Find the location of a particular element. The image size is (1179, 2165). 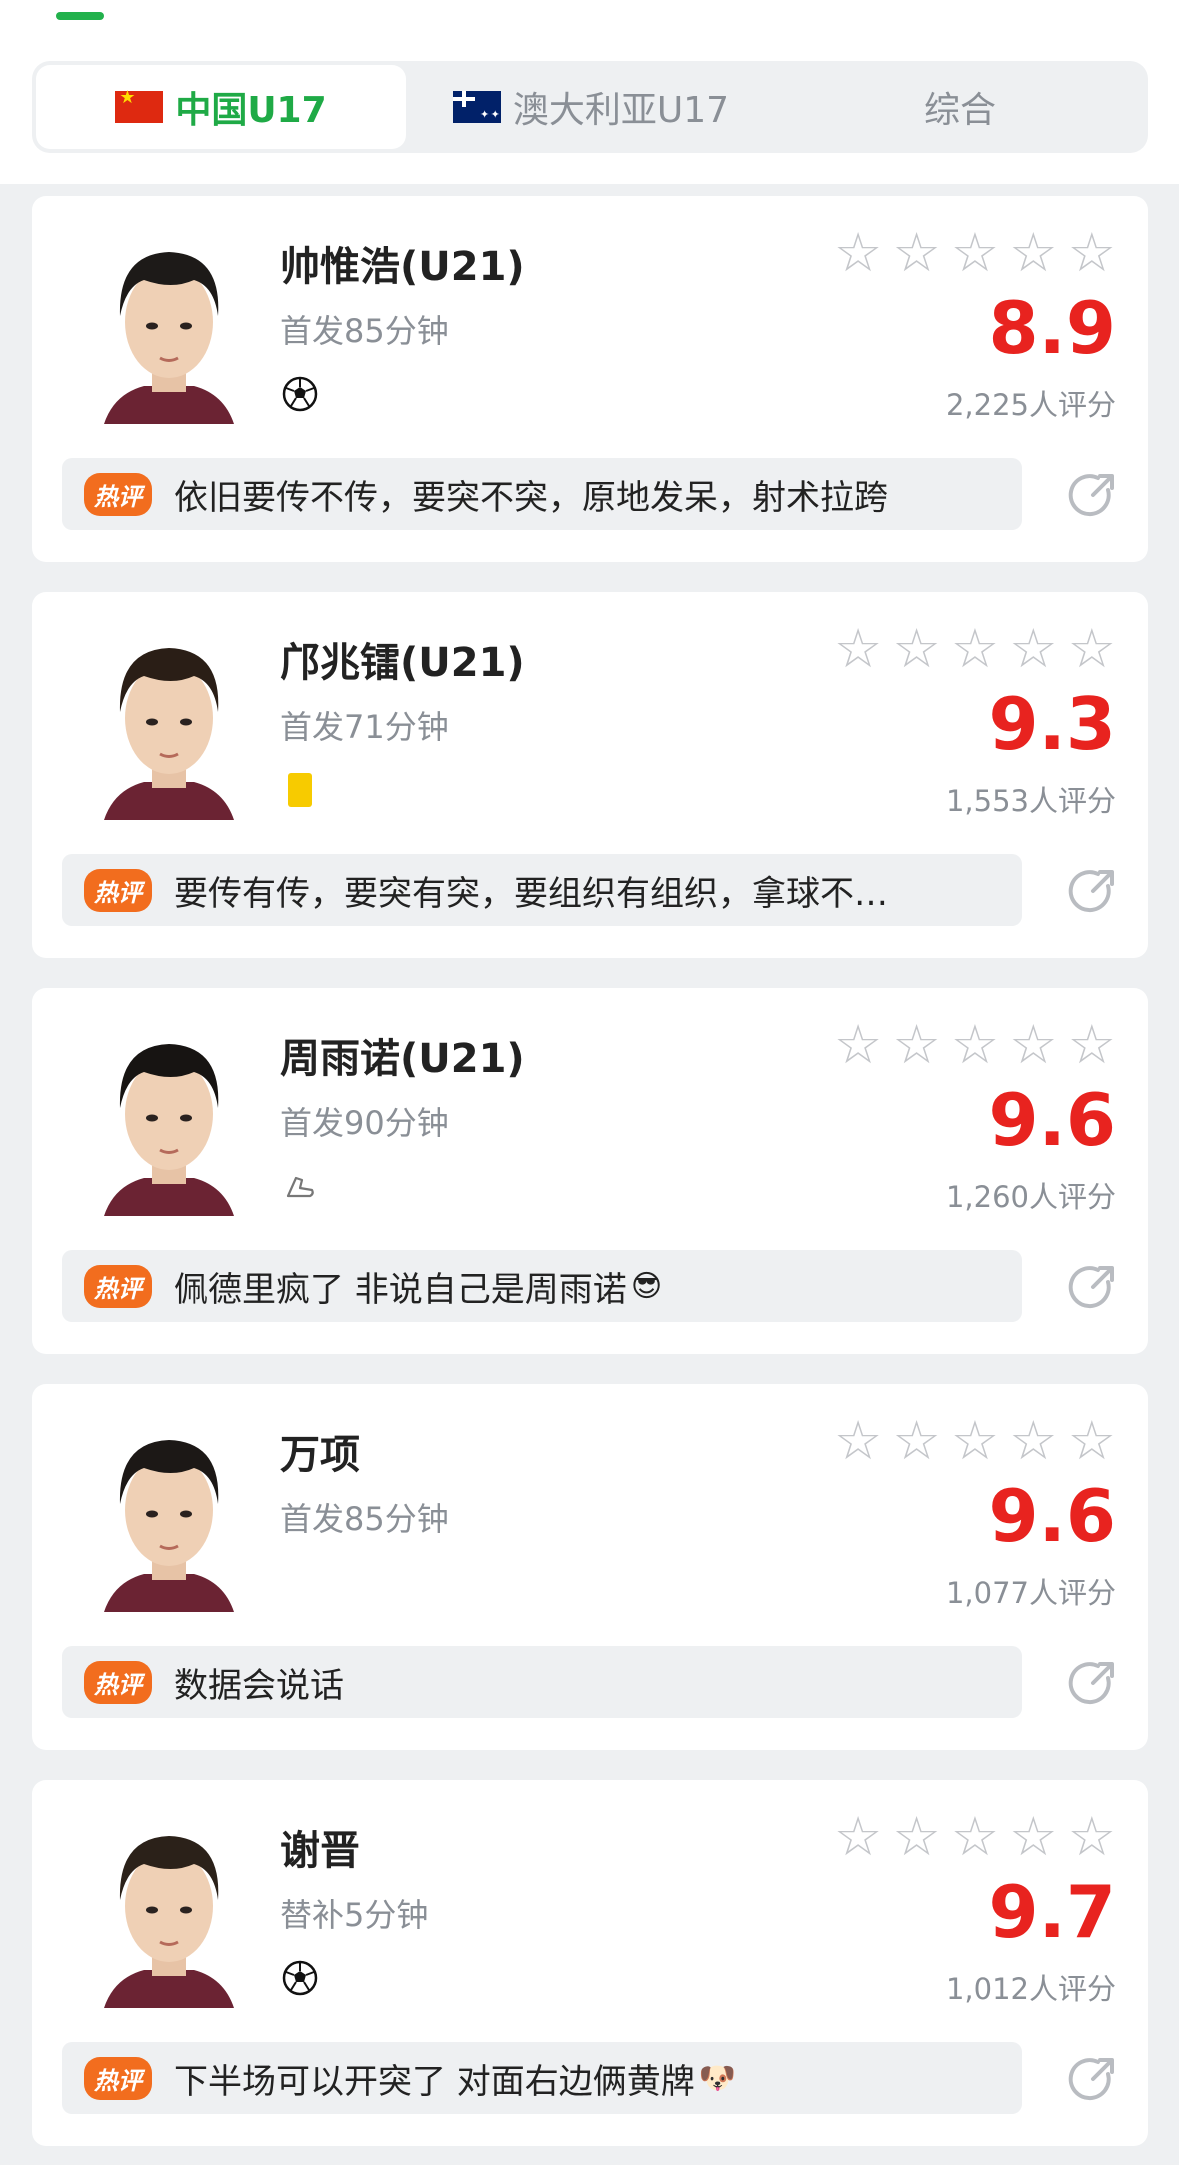

tab-label: 澳大利亚U17 is located at coordinates (621, 110).